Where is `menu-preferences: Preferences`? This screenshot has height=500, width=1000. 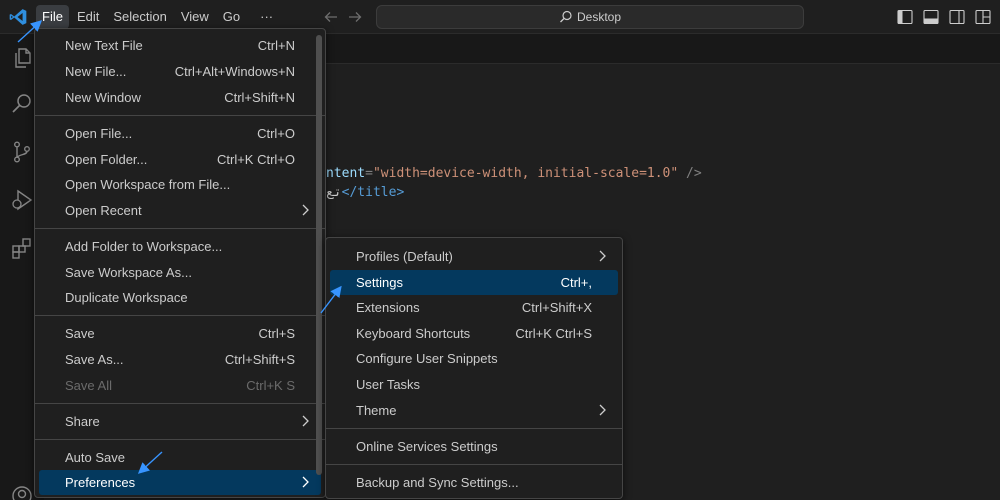
menu-preferences: Preferences is located at coordinates (180, 482).